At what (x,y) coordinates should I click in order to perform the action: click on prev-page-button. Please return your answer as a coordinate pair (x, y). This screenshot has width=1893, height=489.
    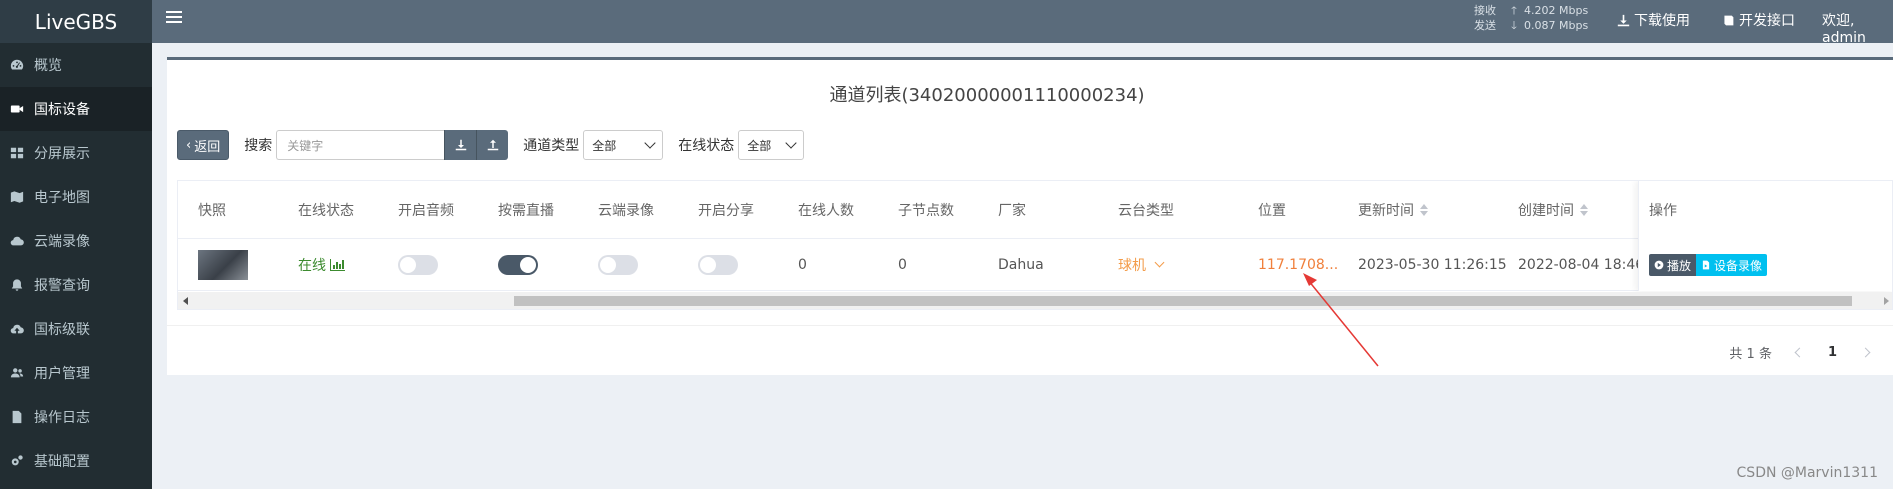
    Looking at the image, I should click on (1800, 352).